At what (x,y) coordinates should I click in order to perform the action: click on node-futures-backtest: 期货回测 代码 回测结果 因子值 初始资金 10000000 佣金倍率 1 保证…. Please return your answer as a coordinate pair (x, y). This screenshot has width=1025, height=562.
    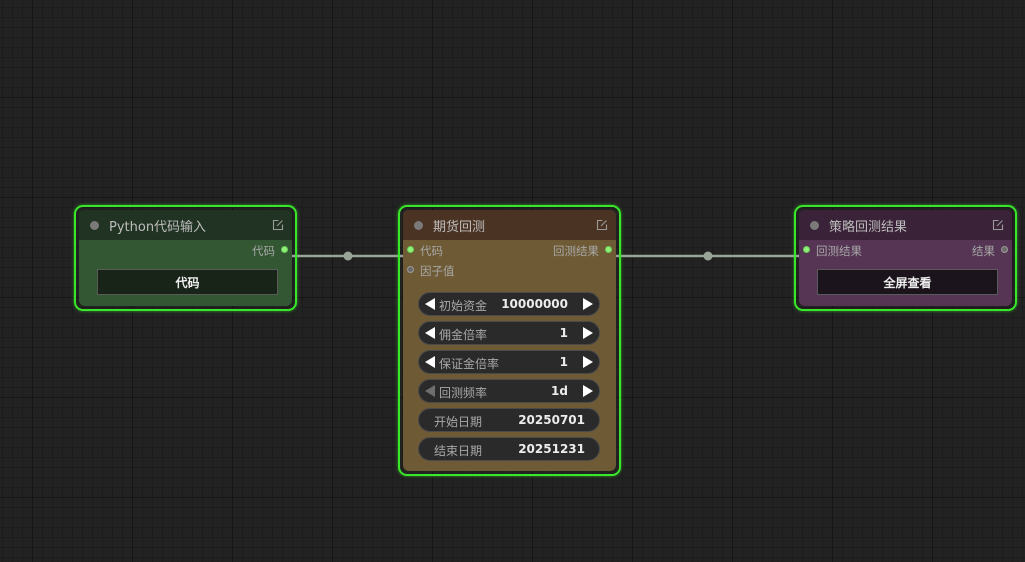
    Looking at the image, I should click on (509, 340).